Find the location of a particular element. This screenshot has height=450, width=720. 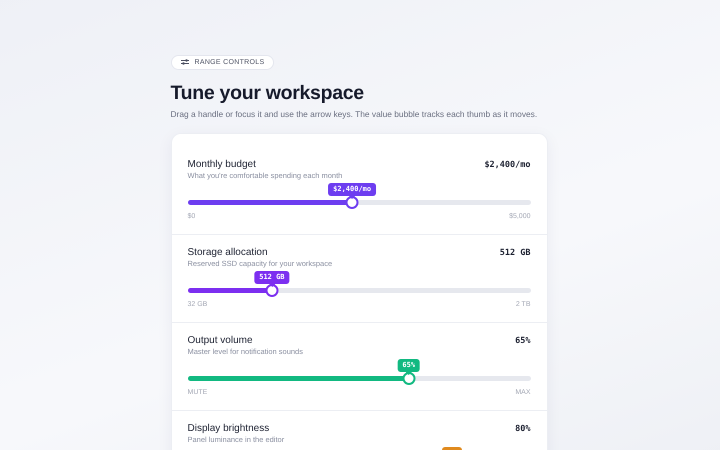

sliders-icon is located at coordinates (184, 62).